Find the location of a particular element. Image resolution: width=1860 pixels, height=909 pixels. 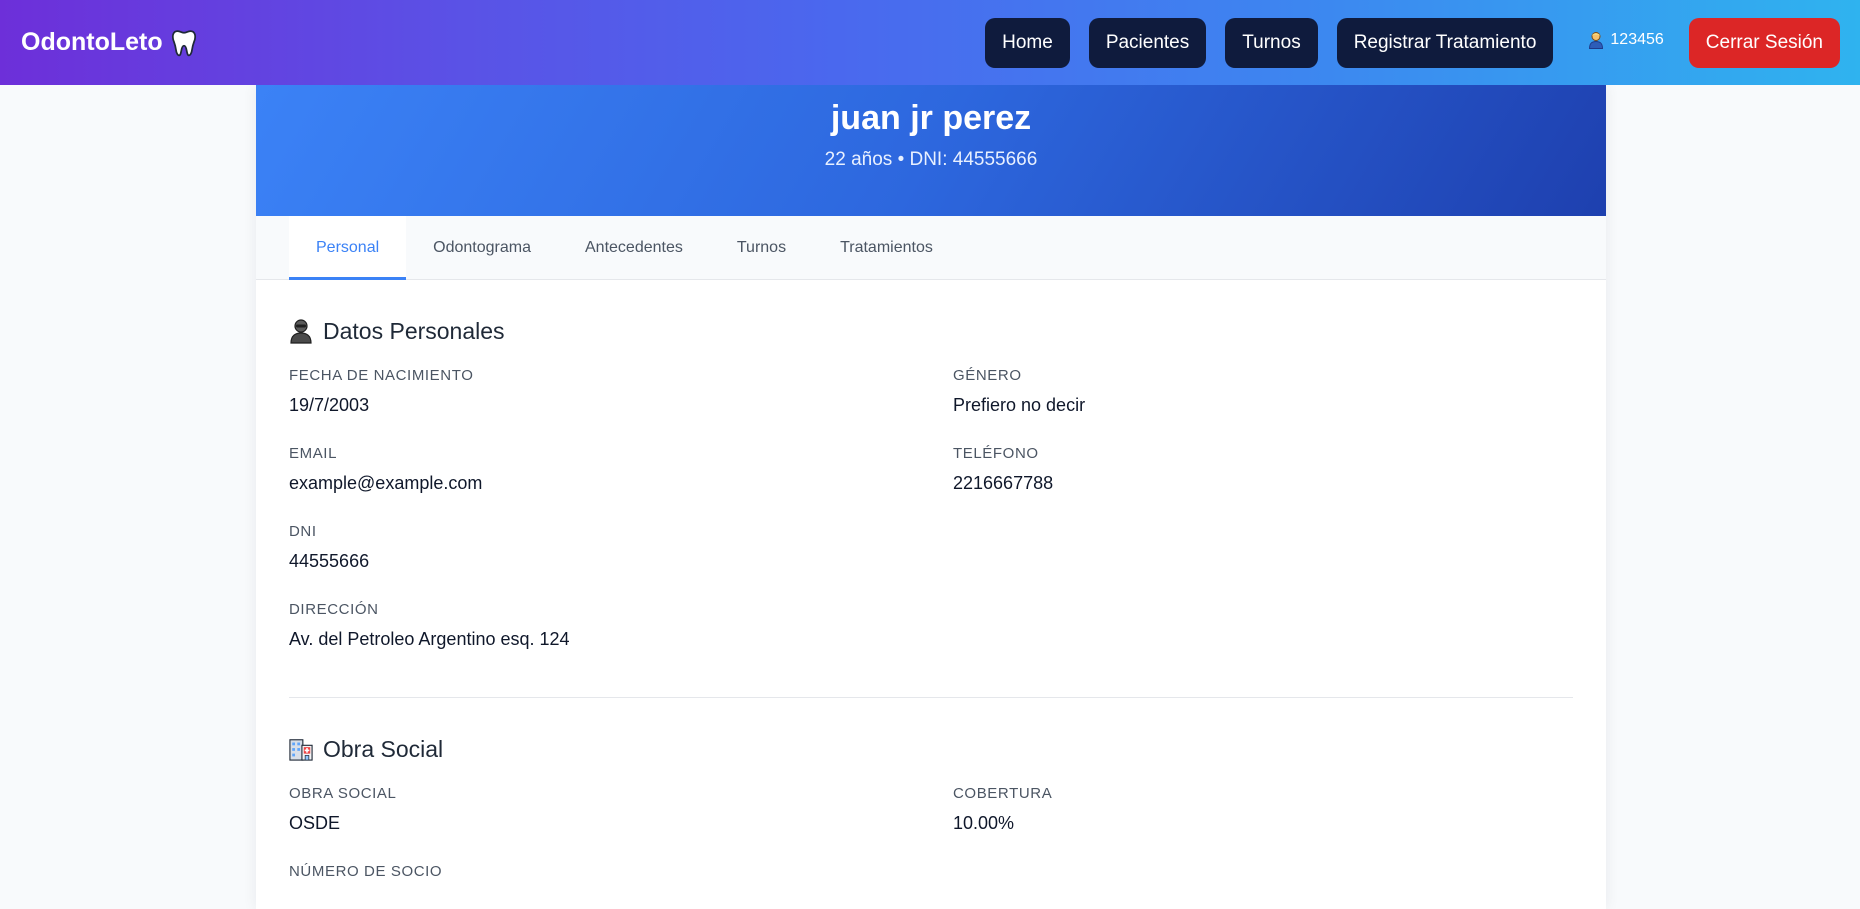

section-title-text: Datos Personales is located at coordinates (414, 330).